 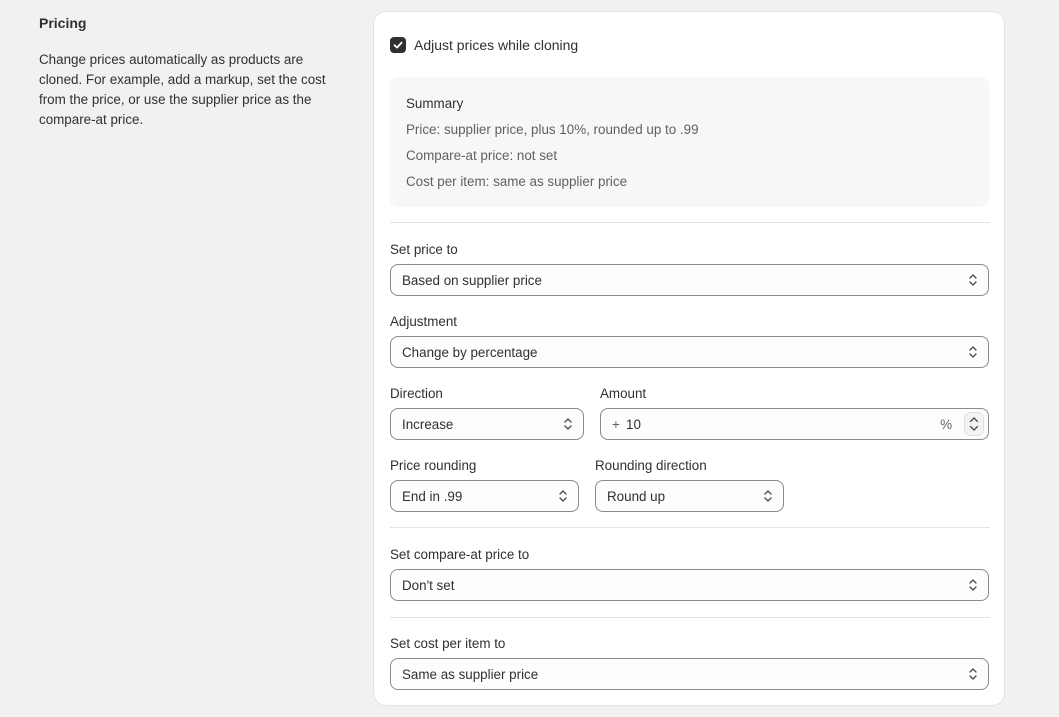 What do you see at coordinates (435, 103) in the screenshot?
I see `summary-title: Summary` at bounding box center [435, 103].